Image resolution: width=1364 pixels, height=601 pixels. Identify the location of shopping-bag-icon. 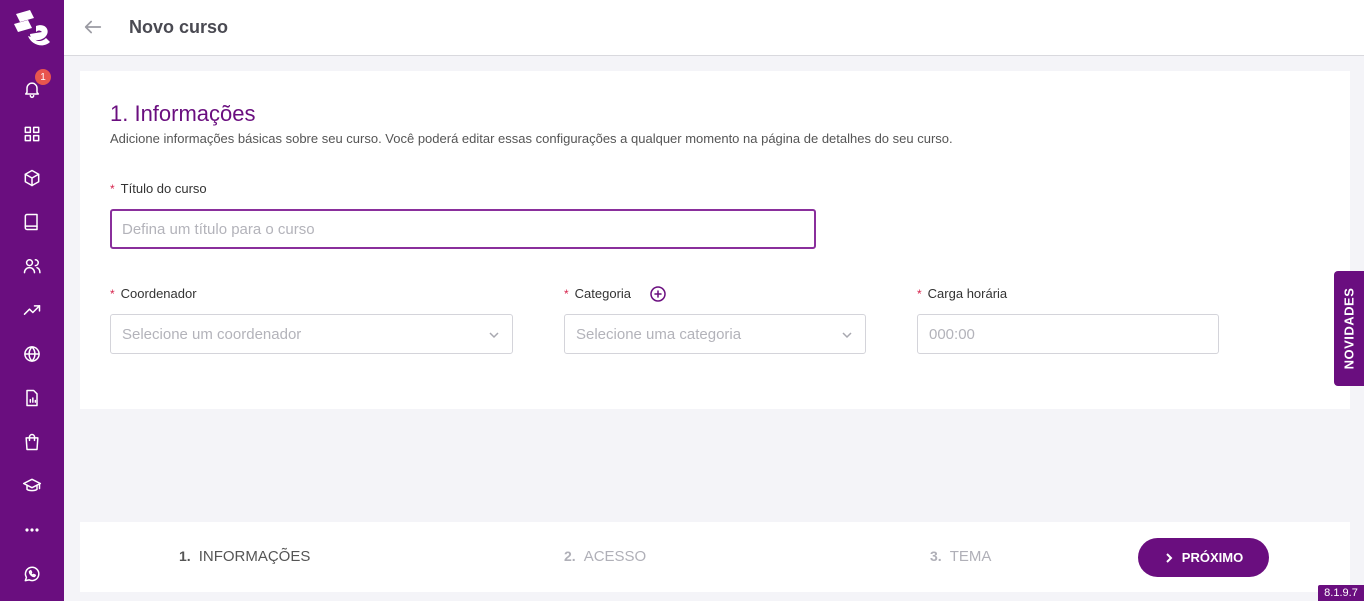
(32, 442).